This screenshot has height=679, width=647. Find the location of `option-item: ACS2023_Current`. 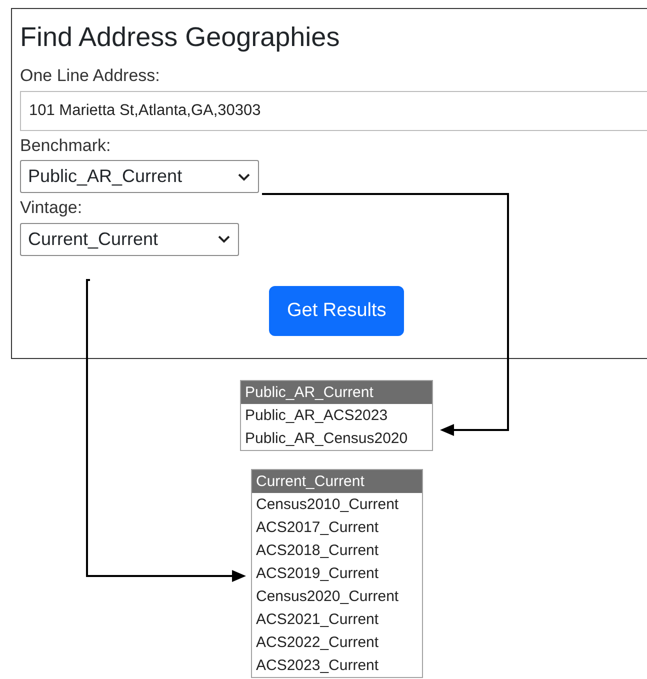

option-item: ACS2023_Current is located at coordinates (337, 665).